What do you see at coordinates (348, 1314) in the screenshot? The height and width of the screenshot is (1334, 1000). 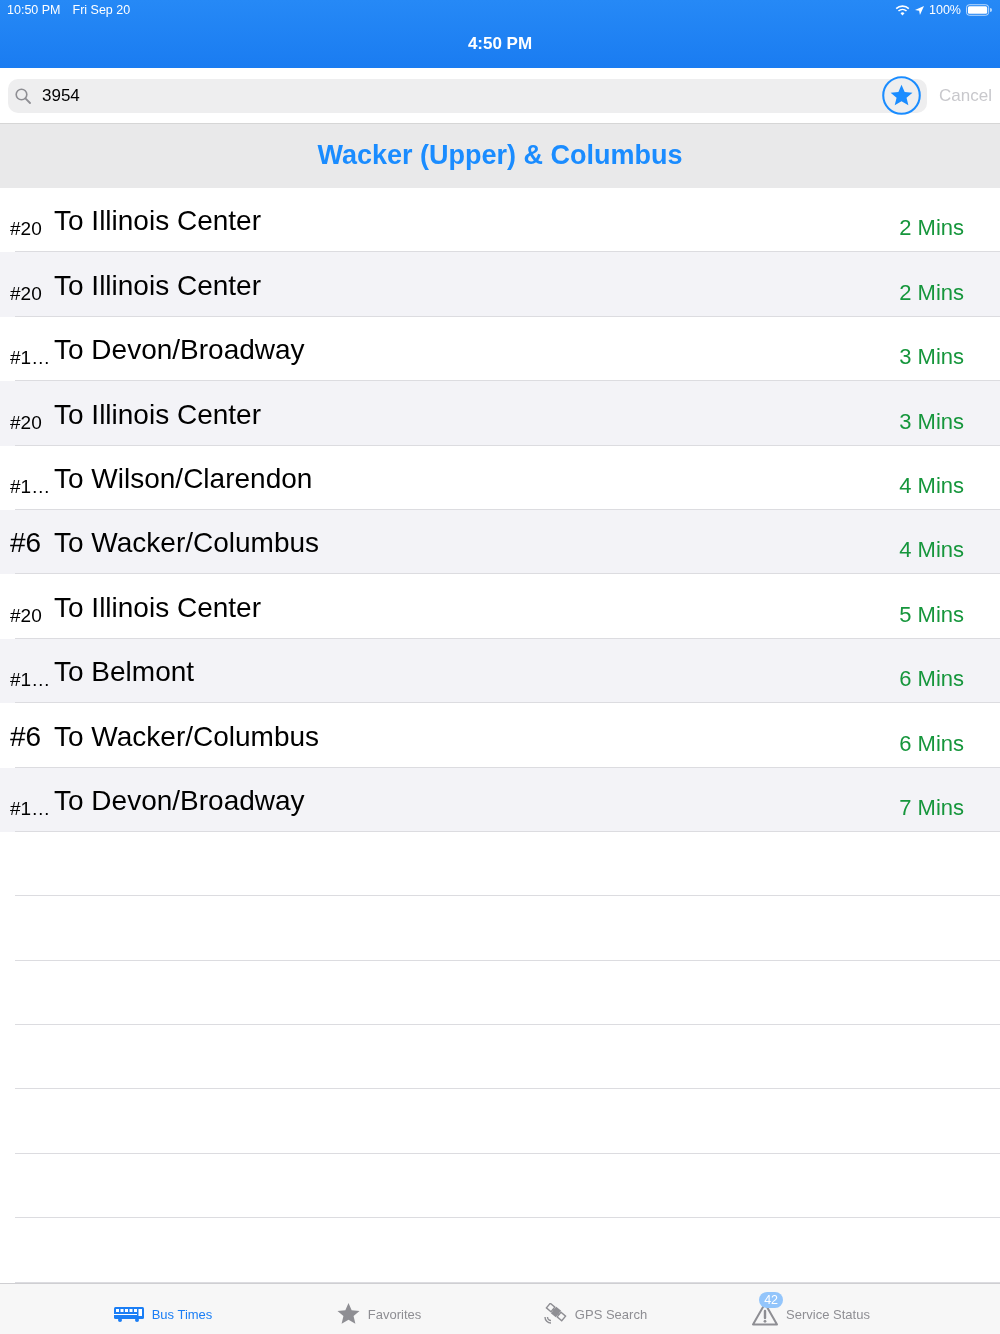 I see `star-icon` at bounding box center [348, 1314].